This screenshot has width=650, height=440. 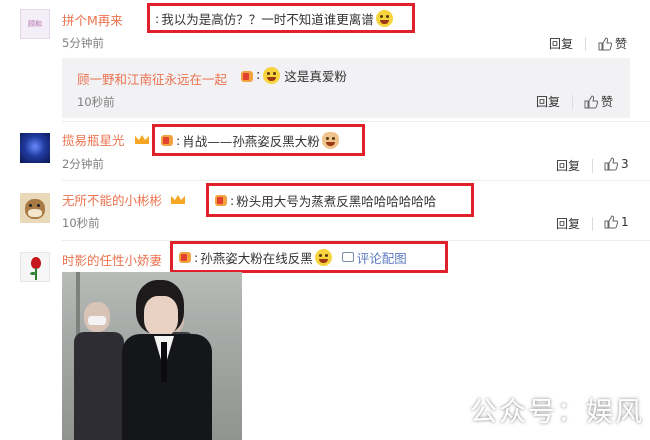 I want to click on like-button: 3, so click(x=616, y=164).